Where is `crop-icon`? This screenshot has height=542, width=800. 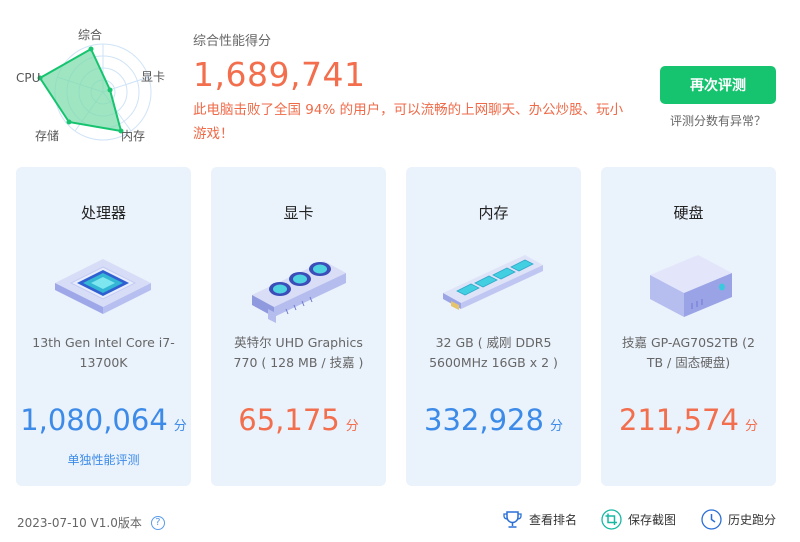 crop-icon is located at coordinates (611, 519).